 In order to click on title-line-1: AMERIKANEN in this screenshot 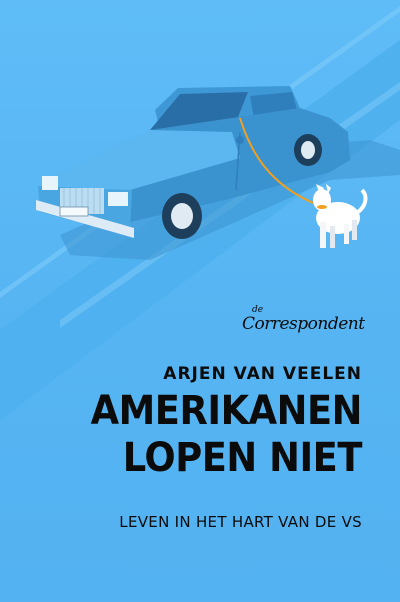, I will do `click(226, 411)`.